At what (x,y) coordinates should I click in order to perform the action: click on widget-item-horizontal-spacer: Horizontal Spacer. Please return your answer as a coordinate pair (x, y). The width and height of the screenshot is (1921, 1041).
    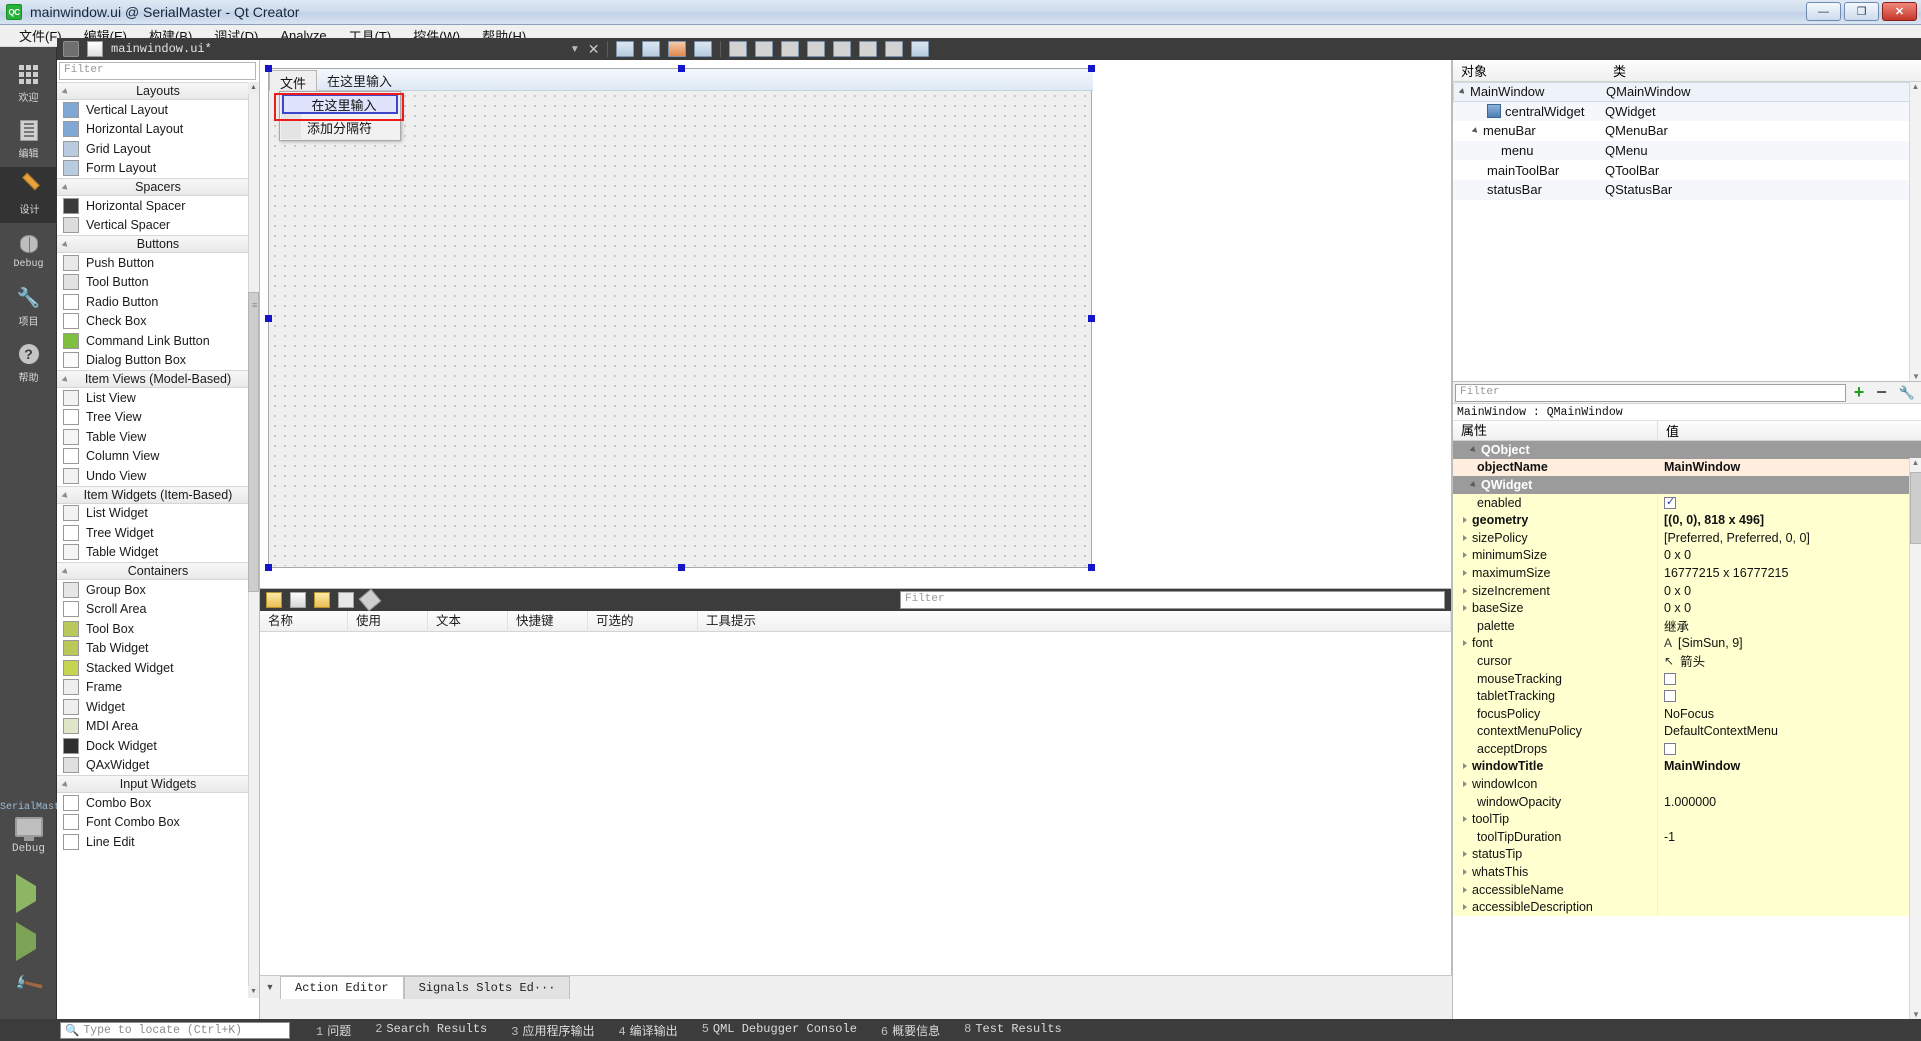
    Looking at the image, I should click on (158, 206).